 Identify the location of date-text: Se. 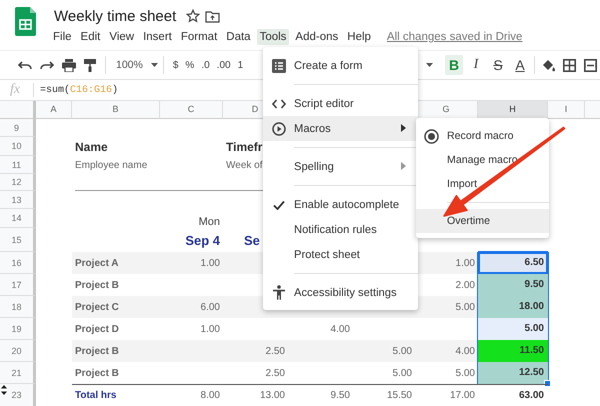
(252, 240).